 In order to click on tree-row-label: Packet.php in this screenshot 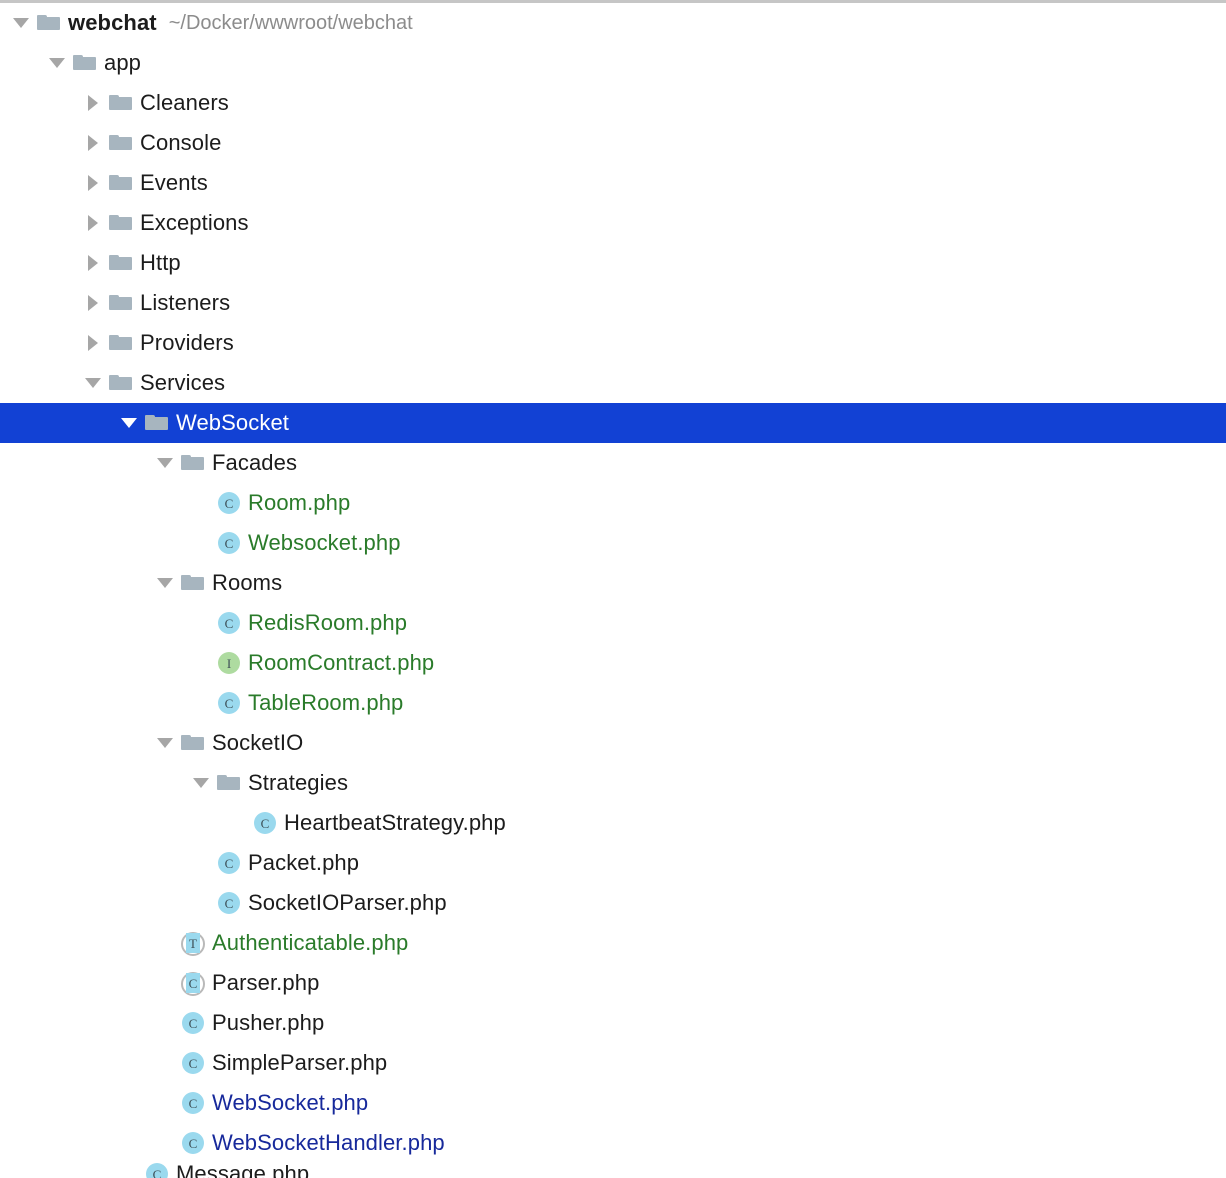, I will do `click(304, 862)`.